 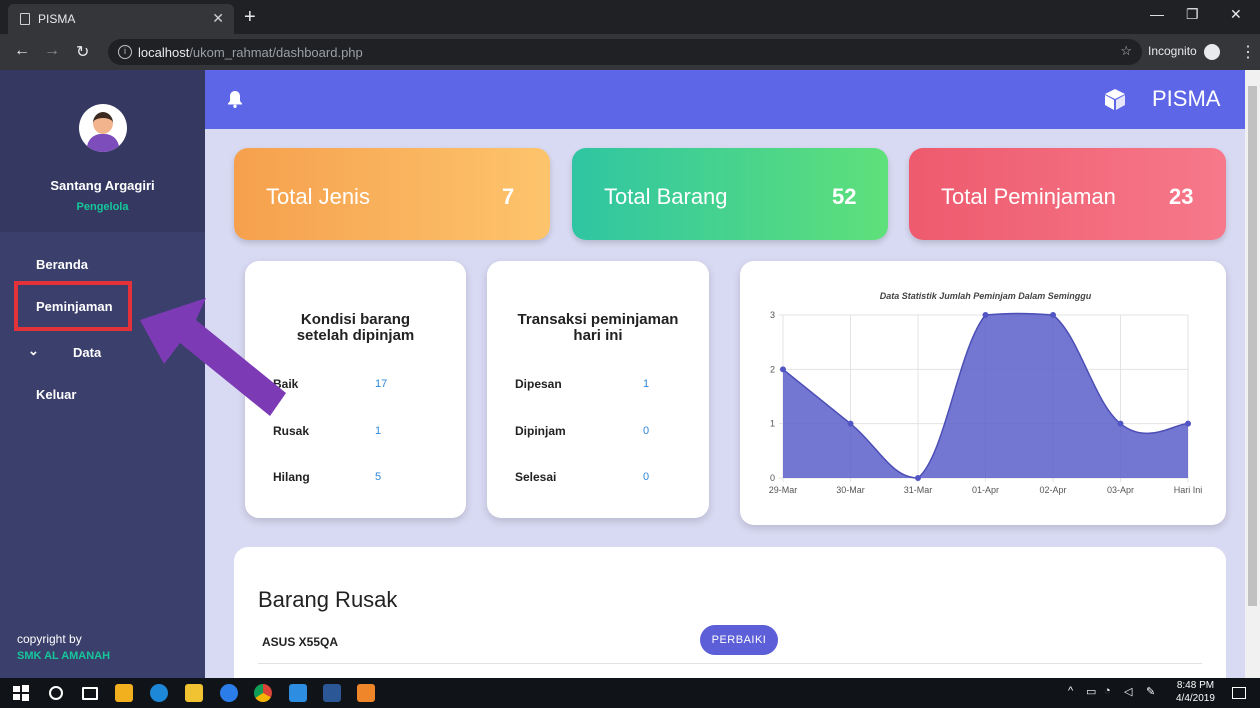 I want to click on cube-icon, so click(x=1115, y=99).